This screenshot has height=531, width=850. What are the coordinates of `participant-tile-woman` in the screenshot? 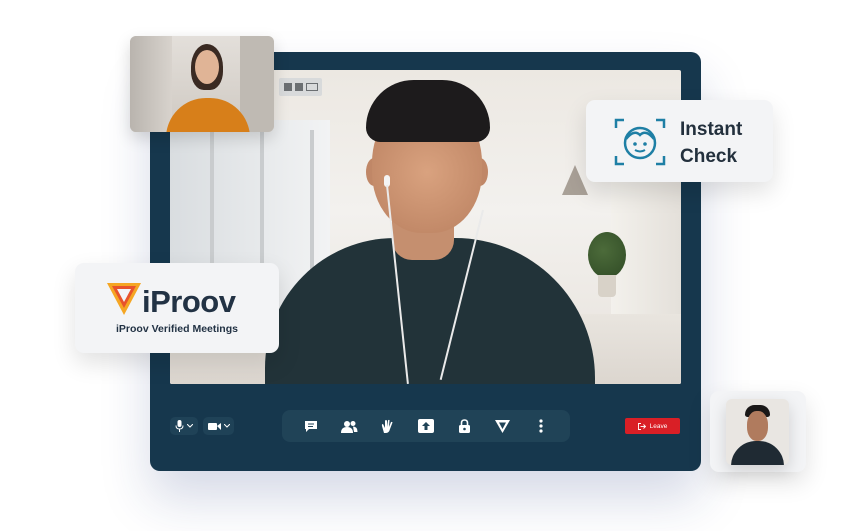 It's located at (202, 84).